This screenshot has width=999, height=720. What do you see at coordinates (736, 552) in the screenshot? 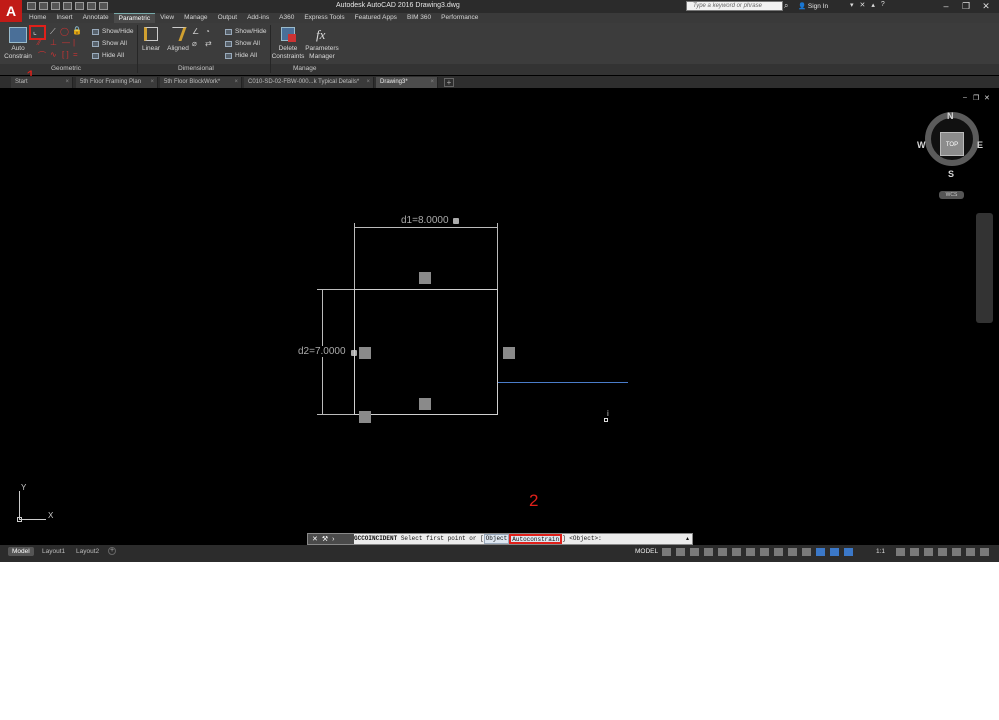
I see `isodraft-icon` at bounding box center [736, 552].